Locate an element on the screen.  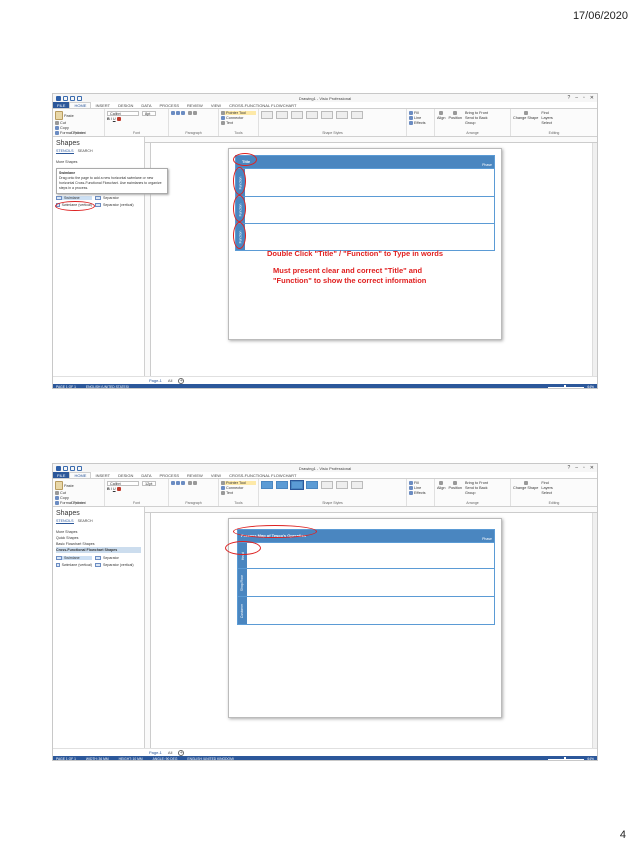
minimize-icon: – is located at coordinates (576, 468).